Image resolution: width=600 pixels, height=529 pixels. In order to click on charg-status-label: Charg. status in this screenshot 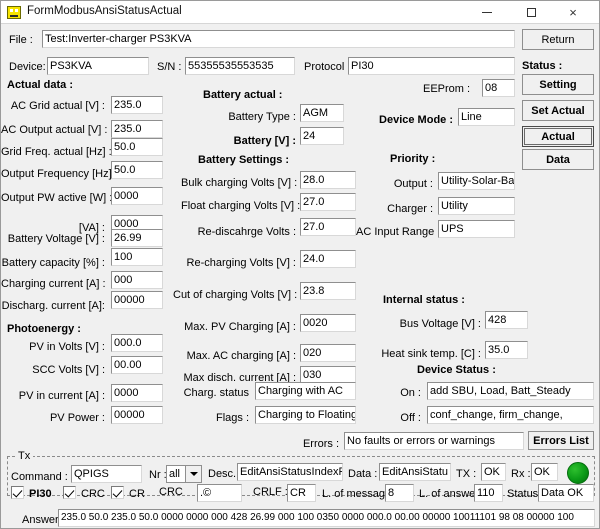, I will do `click(216, 393)`.